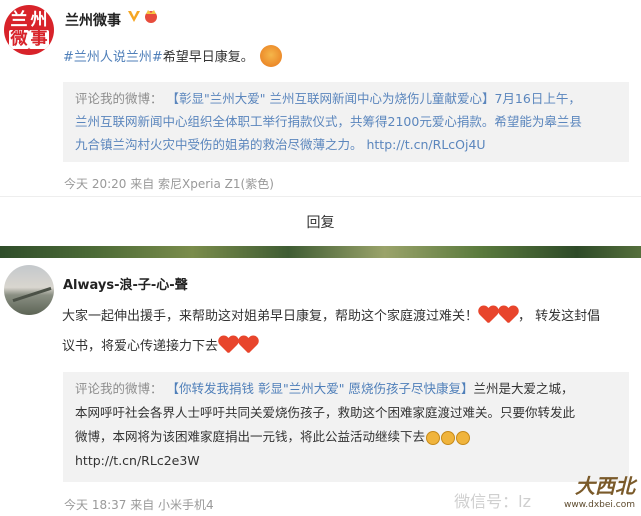  What do you see at coordinates (320, 388) in the screenshot?
I see `quote-title: 【你转发我捐钱 彰显"兰州大爱" 愿烧伤孩子尽快康复】` at bounding box center [320, 388].